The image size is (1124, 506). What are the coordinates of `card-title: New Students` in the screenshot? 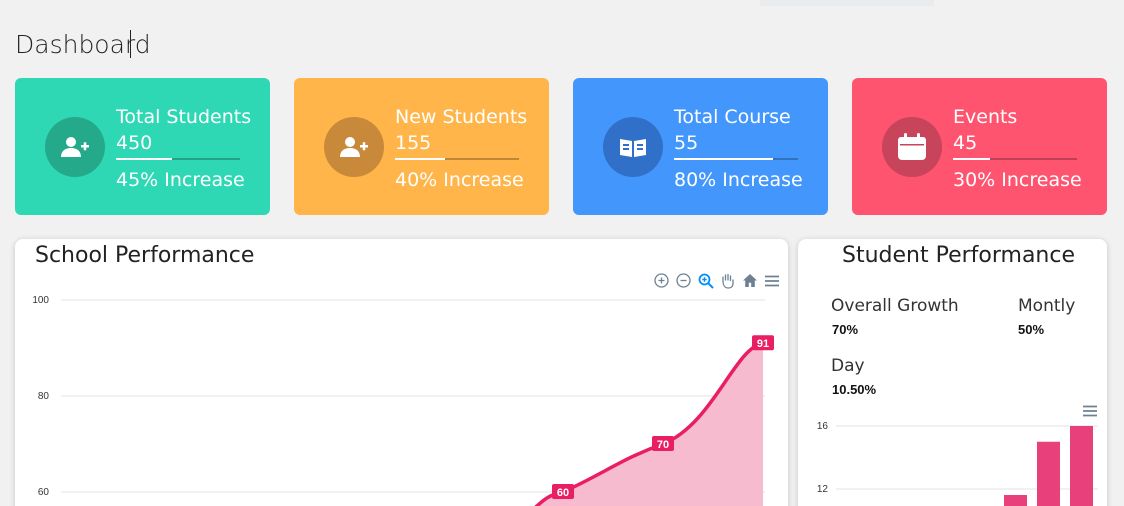 It's located at (461, 117).